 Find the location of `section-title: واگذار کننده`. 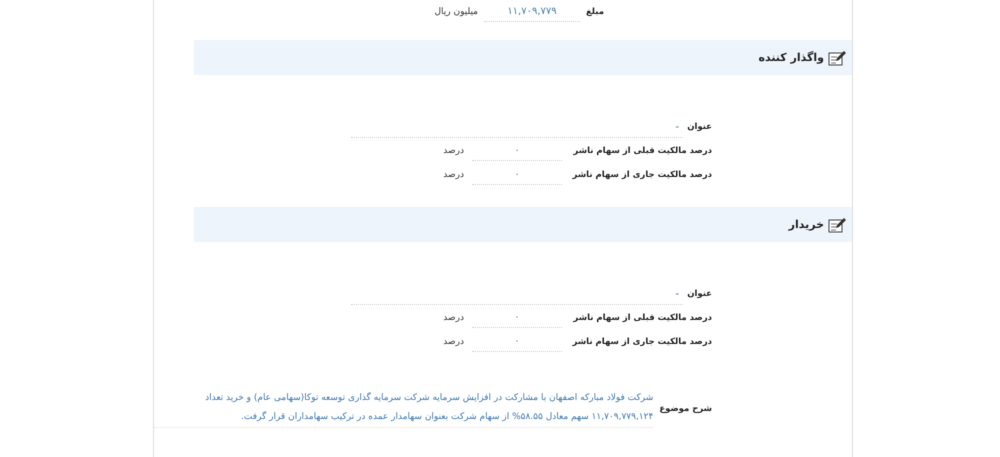

section-title: واگذار کننده is located at coordinates (791, 57).